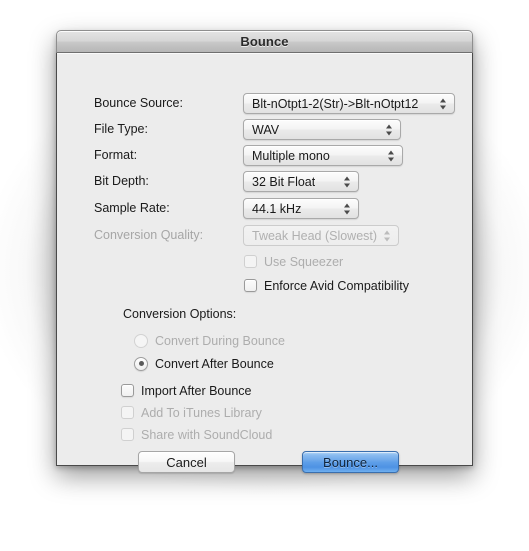 Image resolution: width=529 pixels, height=551 pixels. I want to click on conversion-options-heading: Conversion Options:, so click(180, 314).